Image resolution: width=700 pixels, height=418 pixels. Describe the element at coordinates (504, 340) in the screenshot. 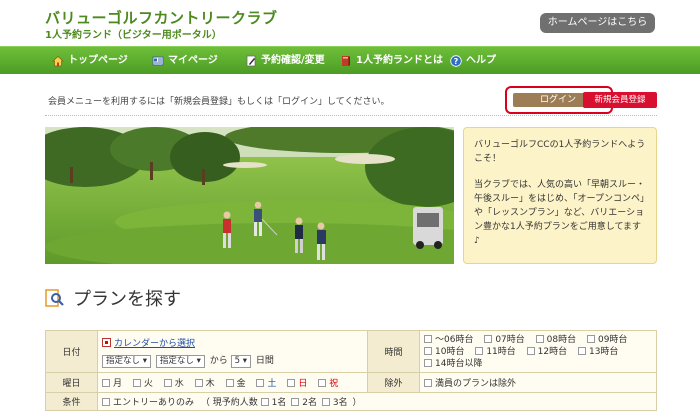

I see `time-option: 07時台` at that location.